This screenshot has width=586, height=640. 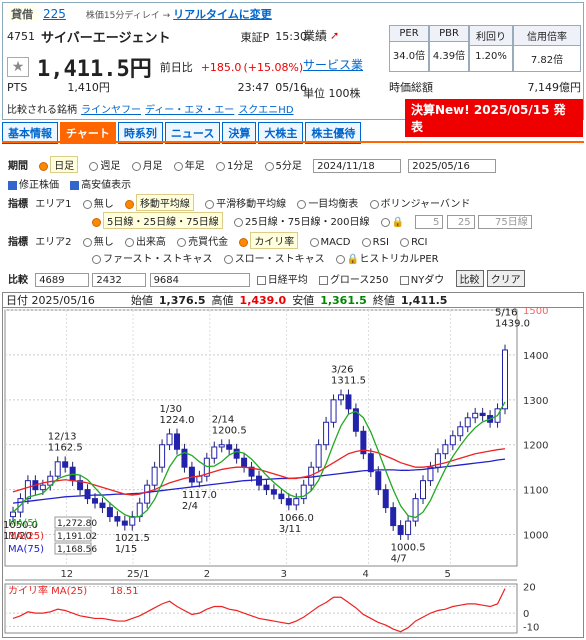 I want to click on earnings-news-badge: 決算New! 2025/05/15 発表, so click(x=494, y=118).